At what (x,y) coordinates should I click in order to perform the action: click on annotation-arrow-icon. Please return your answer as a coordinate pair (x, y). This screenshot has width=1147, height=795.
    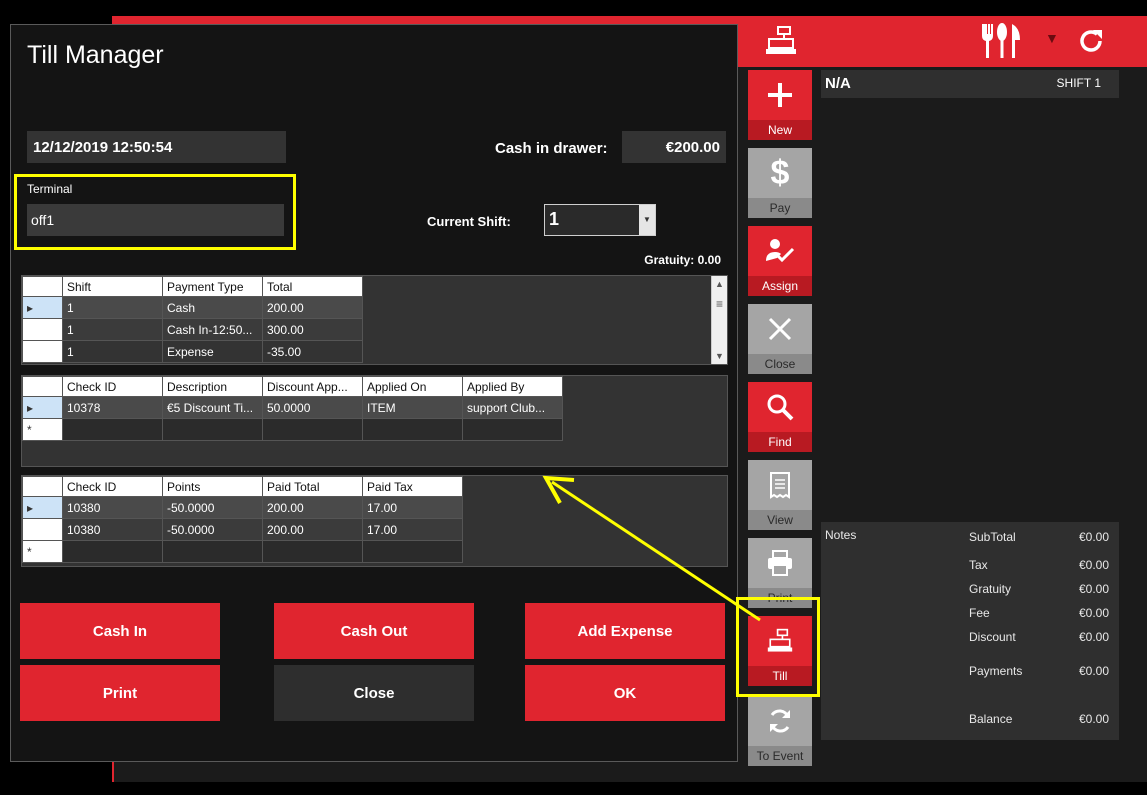
    Looking at the image, I should click on (651, 548).